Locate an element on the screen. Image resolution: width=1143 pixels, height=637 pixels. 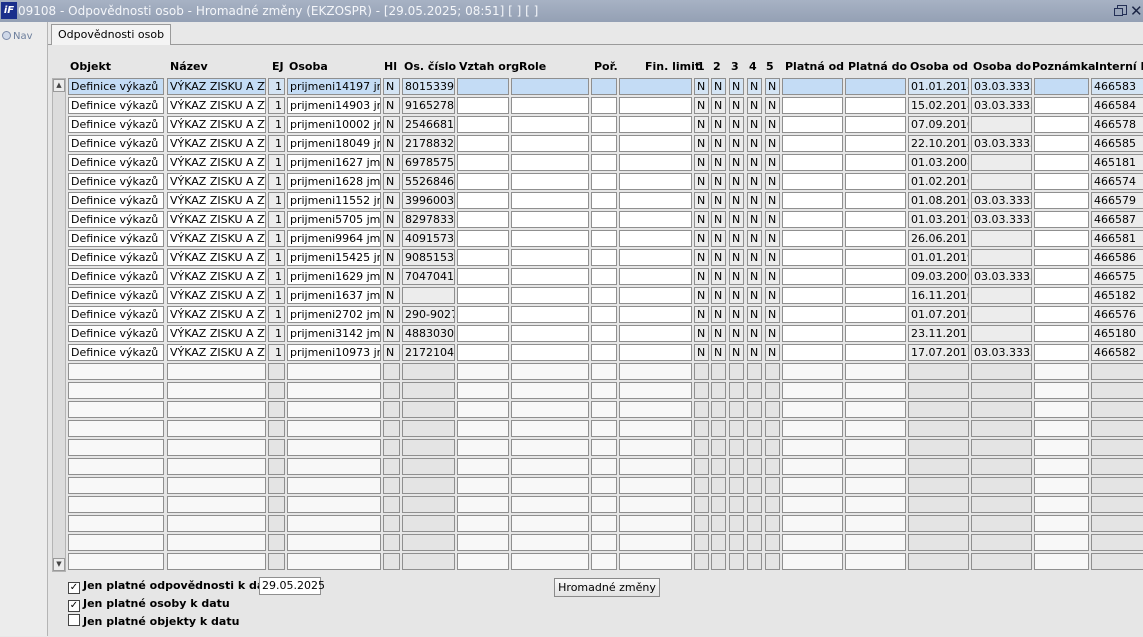
cell-c5 is located at coordinates (772, 428).